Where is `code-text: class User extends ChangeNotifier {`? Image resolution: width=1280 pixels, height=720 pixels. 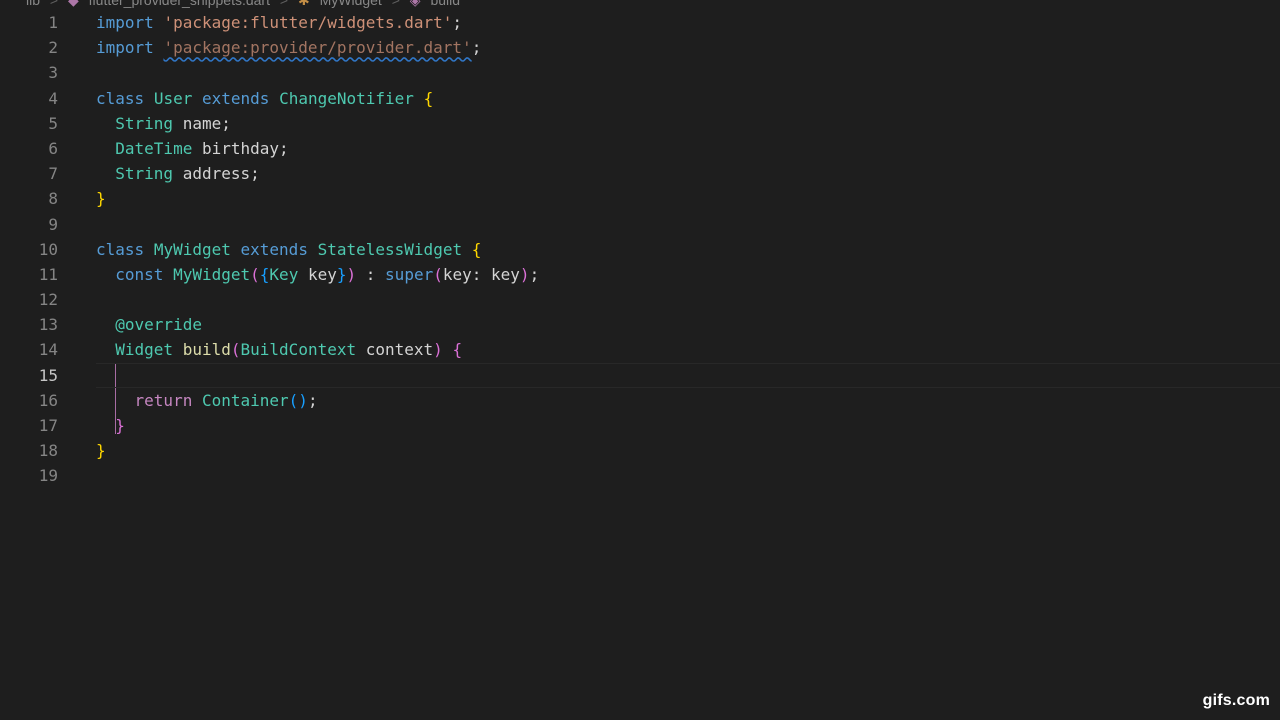
code-text: class User extends ChangeNotifier { is located at coordinates (264, 98).